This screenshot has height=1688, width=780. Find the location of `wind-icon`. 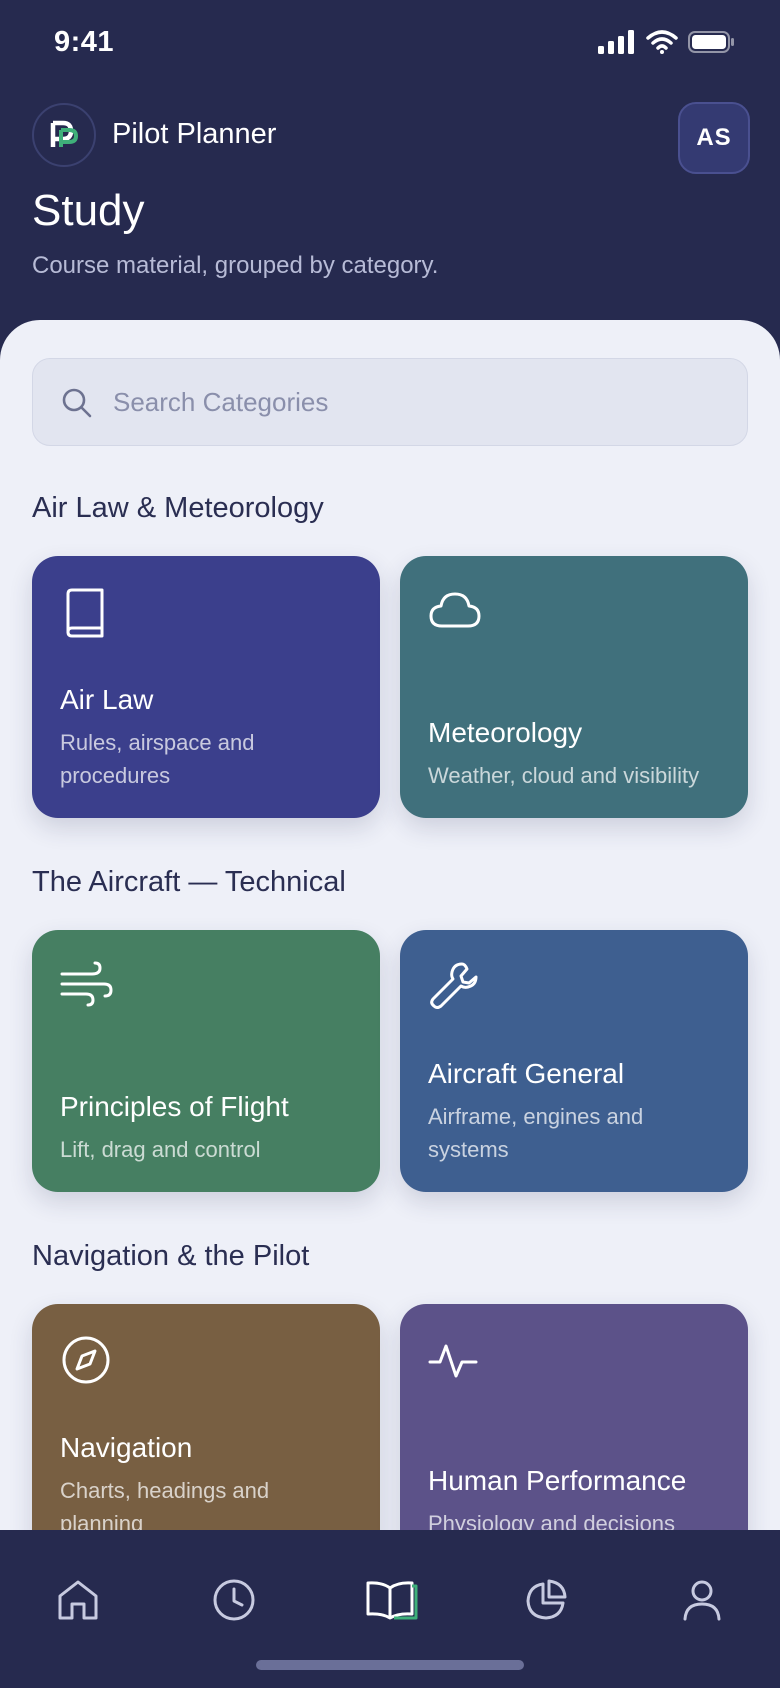

wind-icon is located at coordinates (86, 984).